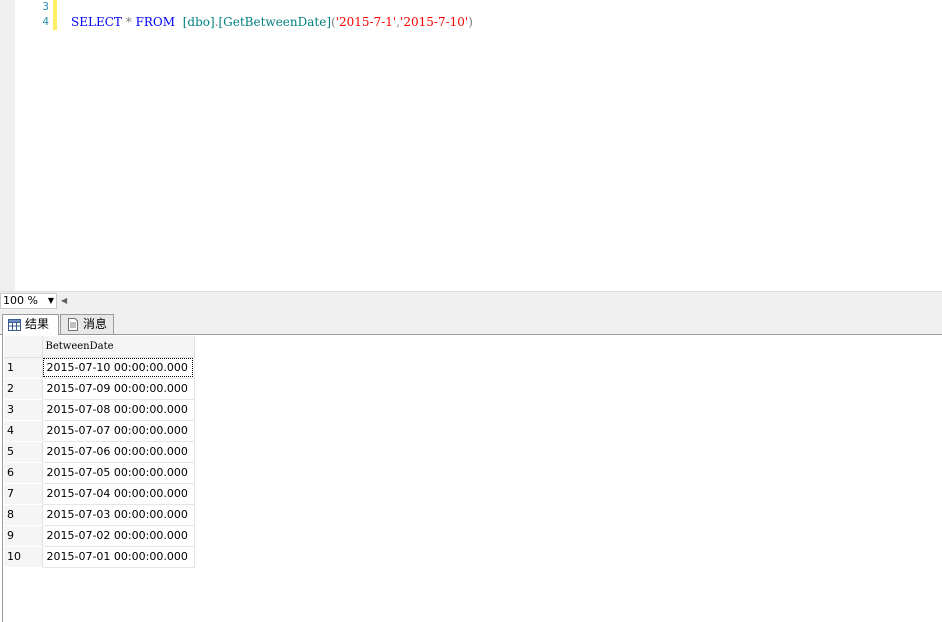 This screenshot has width=942, height=622. I want to click on scroll-left-icon: ◀, so click(64, 301).